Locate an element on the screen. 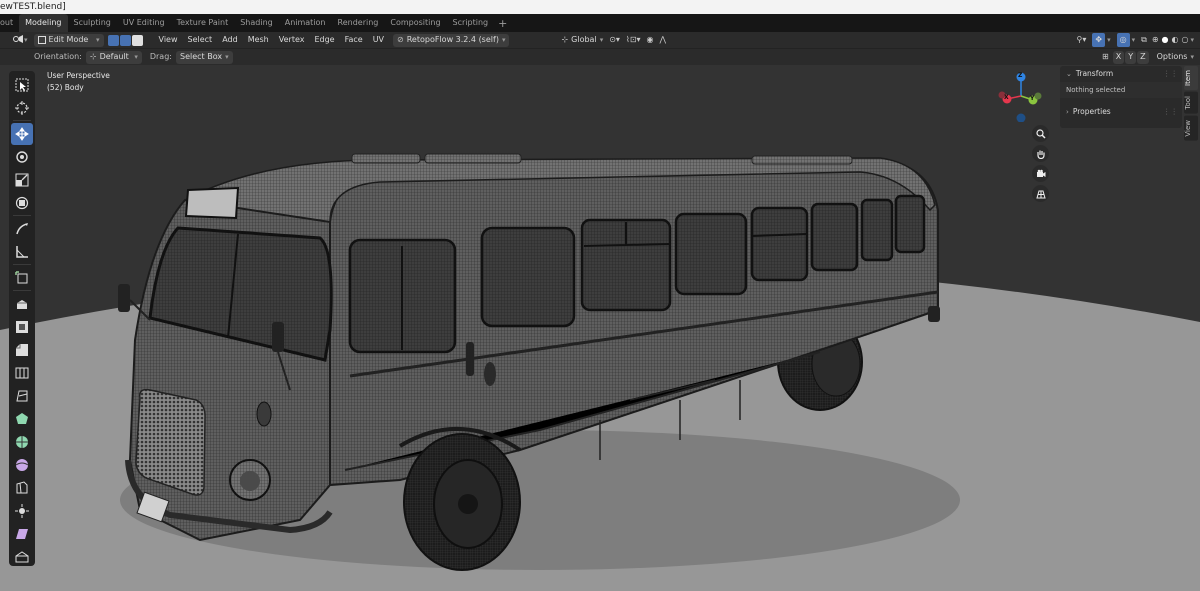  orientation-label: Orientation: is located at coordinates (58, 56).